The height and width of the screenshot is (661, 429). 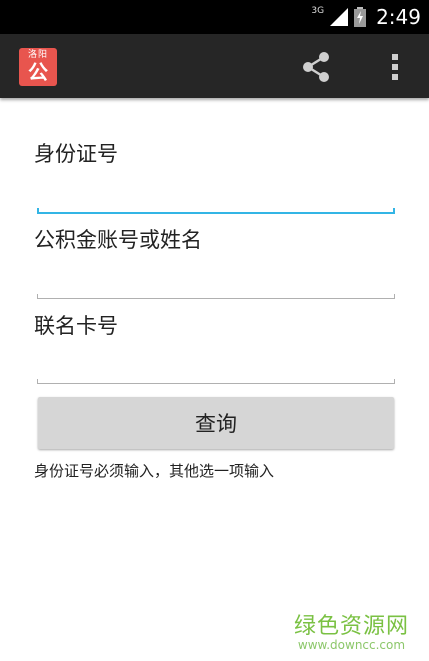 What do you see at coordinates (398, 17) in the screenshot?
I see `status-time: 2:49` at bounding box center [398, 17].